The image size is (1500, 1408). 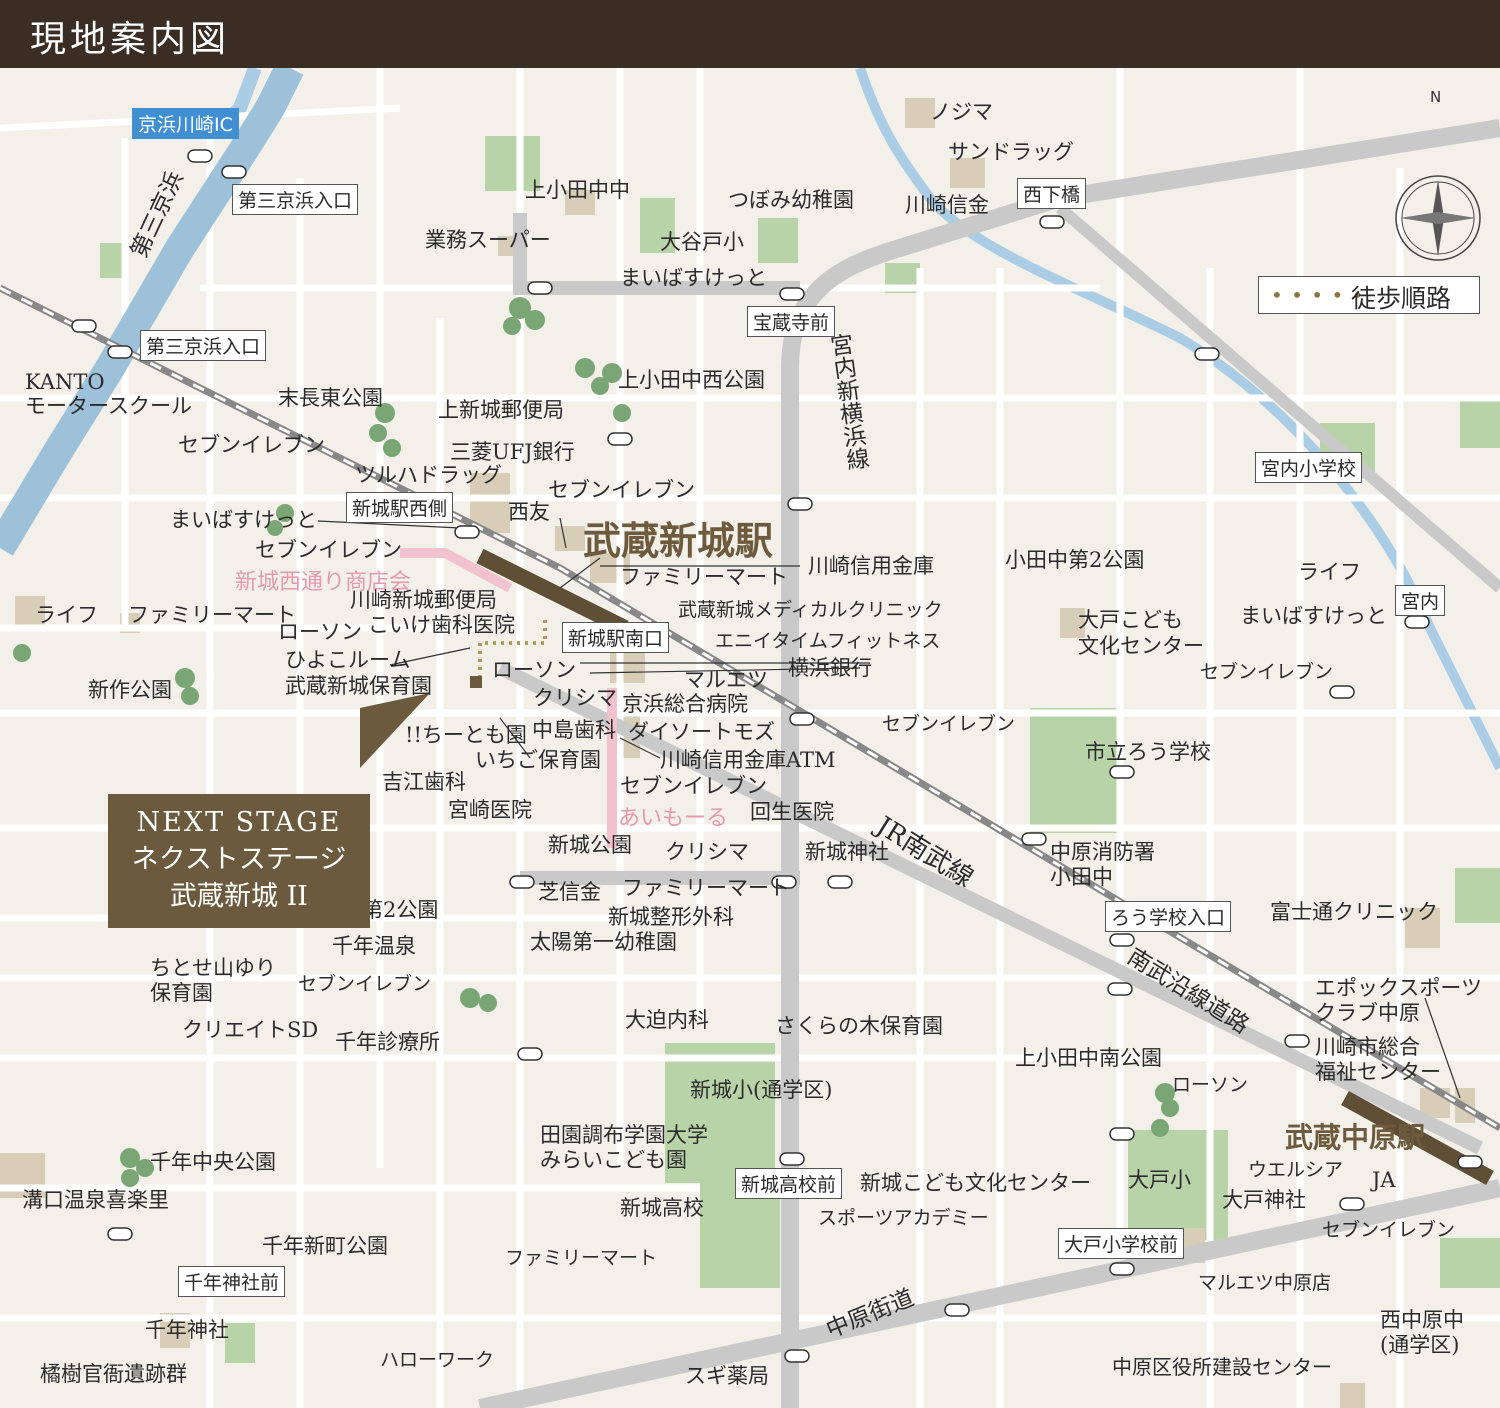 What do you see at coordinates (1222, 1367) in the screenshot?
I see `landmark-label: 中原区役所建設センター` at bounding box center [1222, 1367].